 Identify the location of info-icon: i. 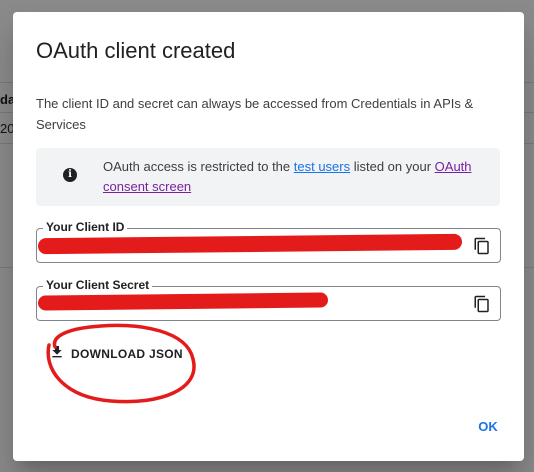
(70, 175).